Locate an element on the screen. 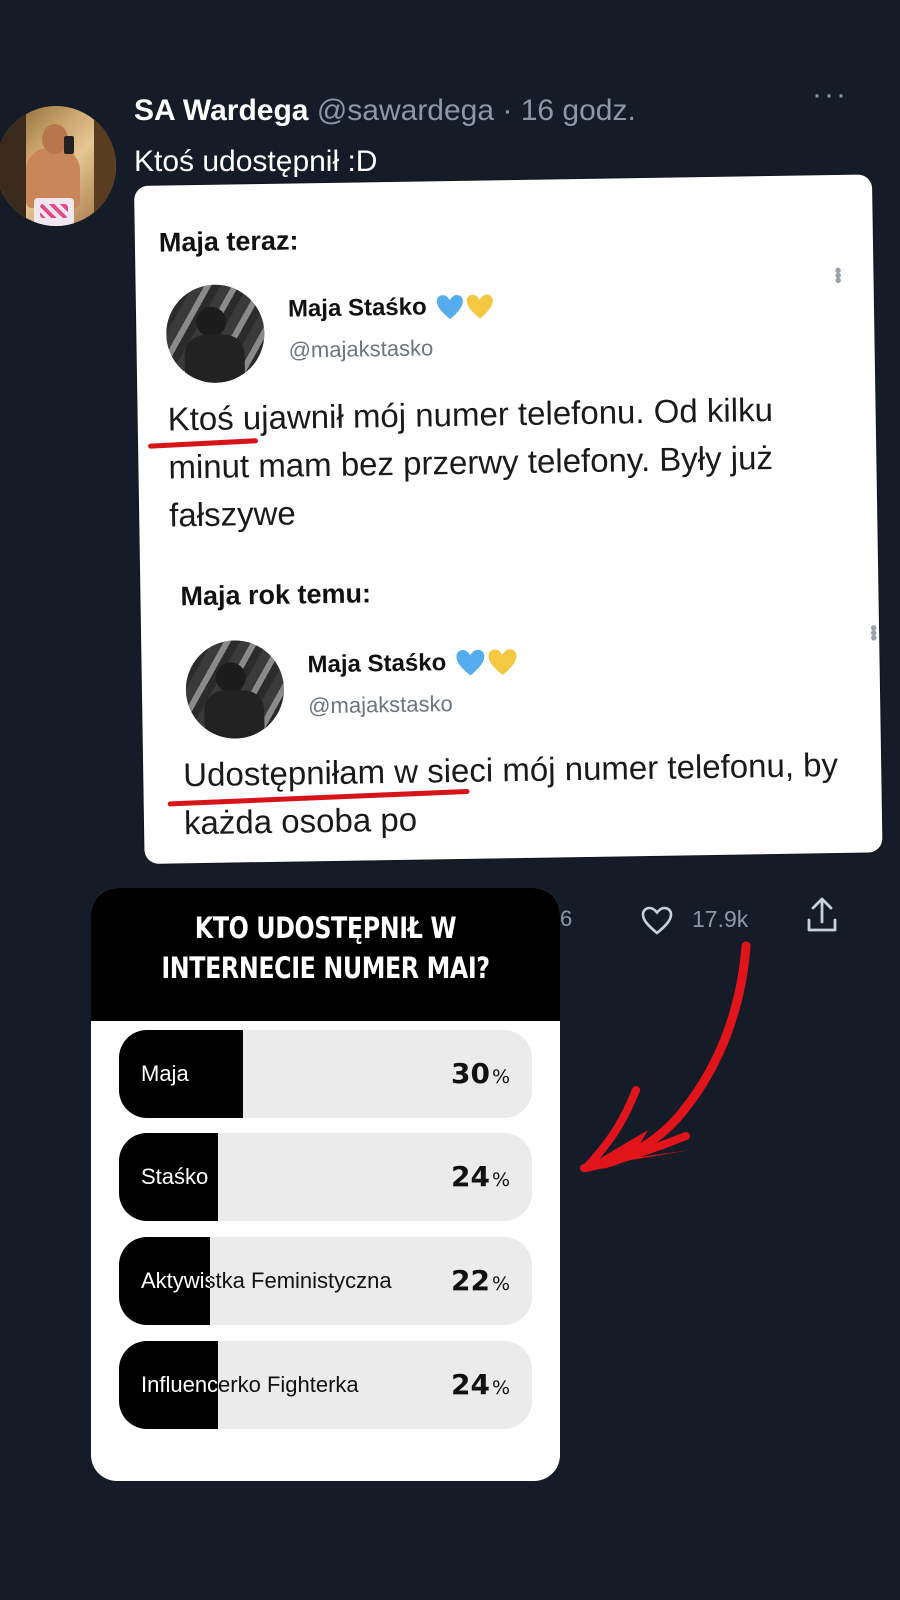 This screenshot has height=1600, width=900. author-handle: @sawardega is located at coordinates (405, 110).